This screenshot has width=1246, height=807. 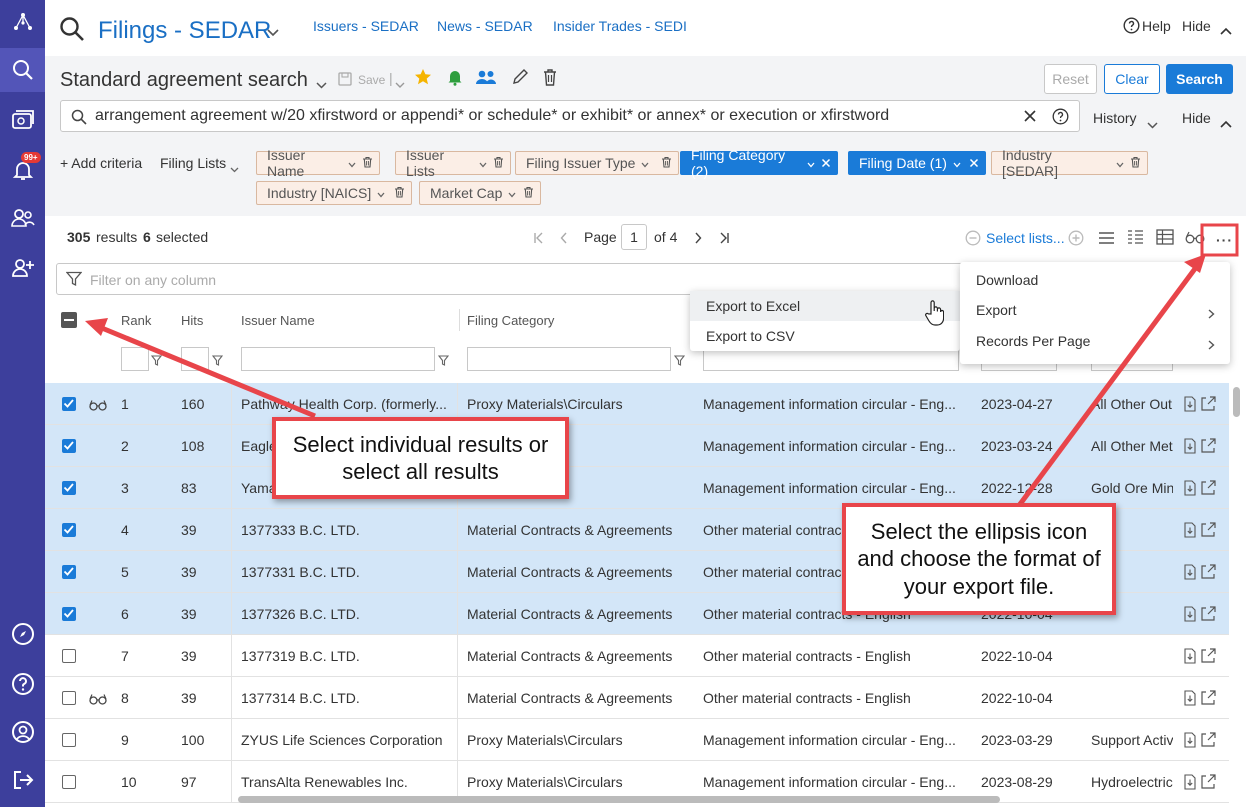 I want to click on ellipsis-highlight-box, so click(x=1219, y=240).